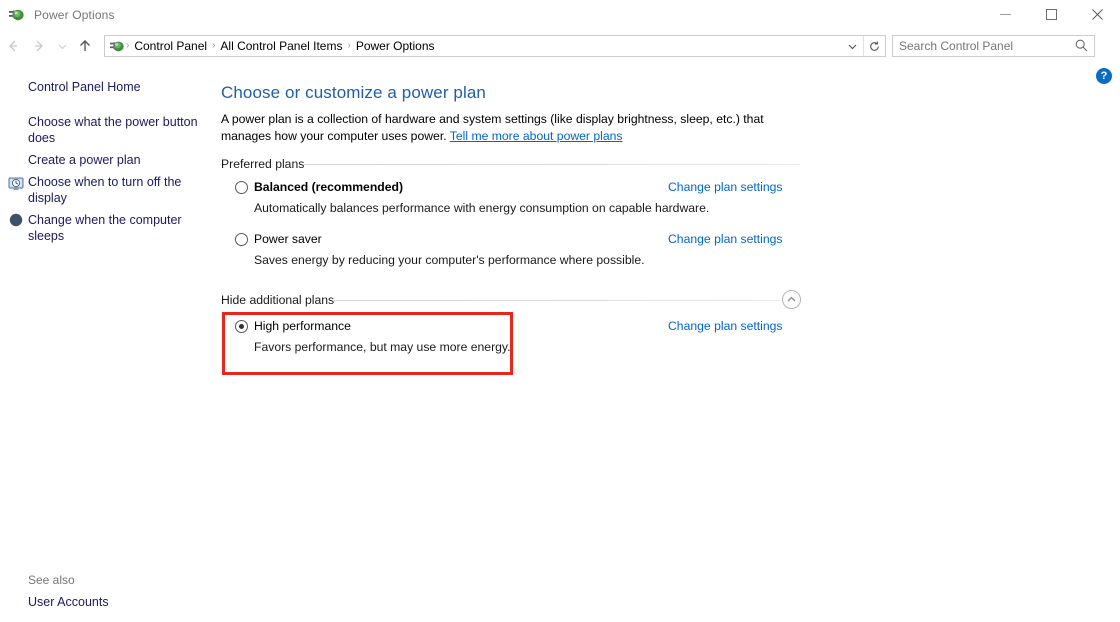 This screenshot has width=1120, height=622. Describe the element at coordinates (288, 239) in the screenshot. I see `plan-name-power-saver: Power saver` at that location.